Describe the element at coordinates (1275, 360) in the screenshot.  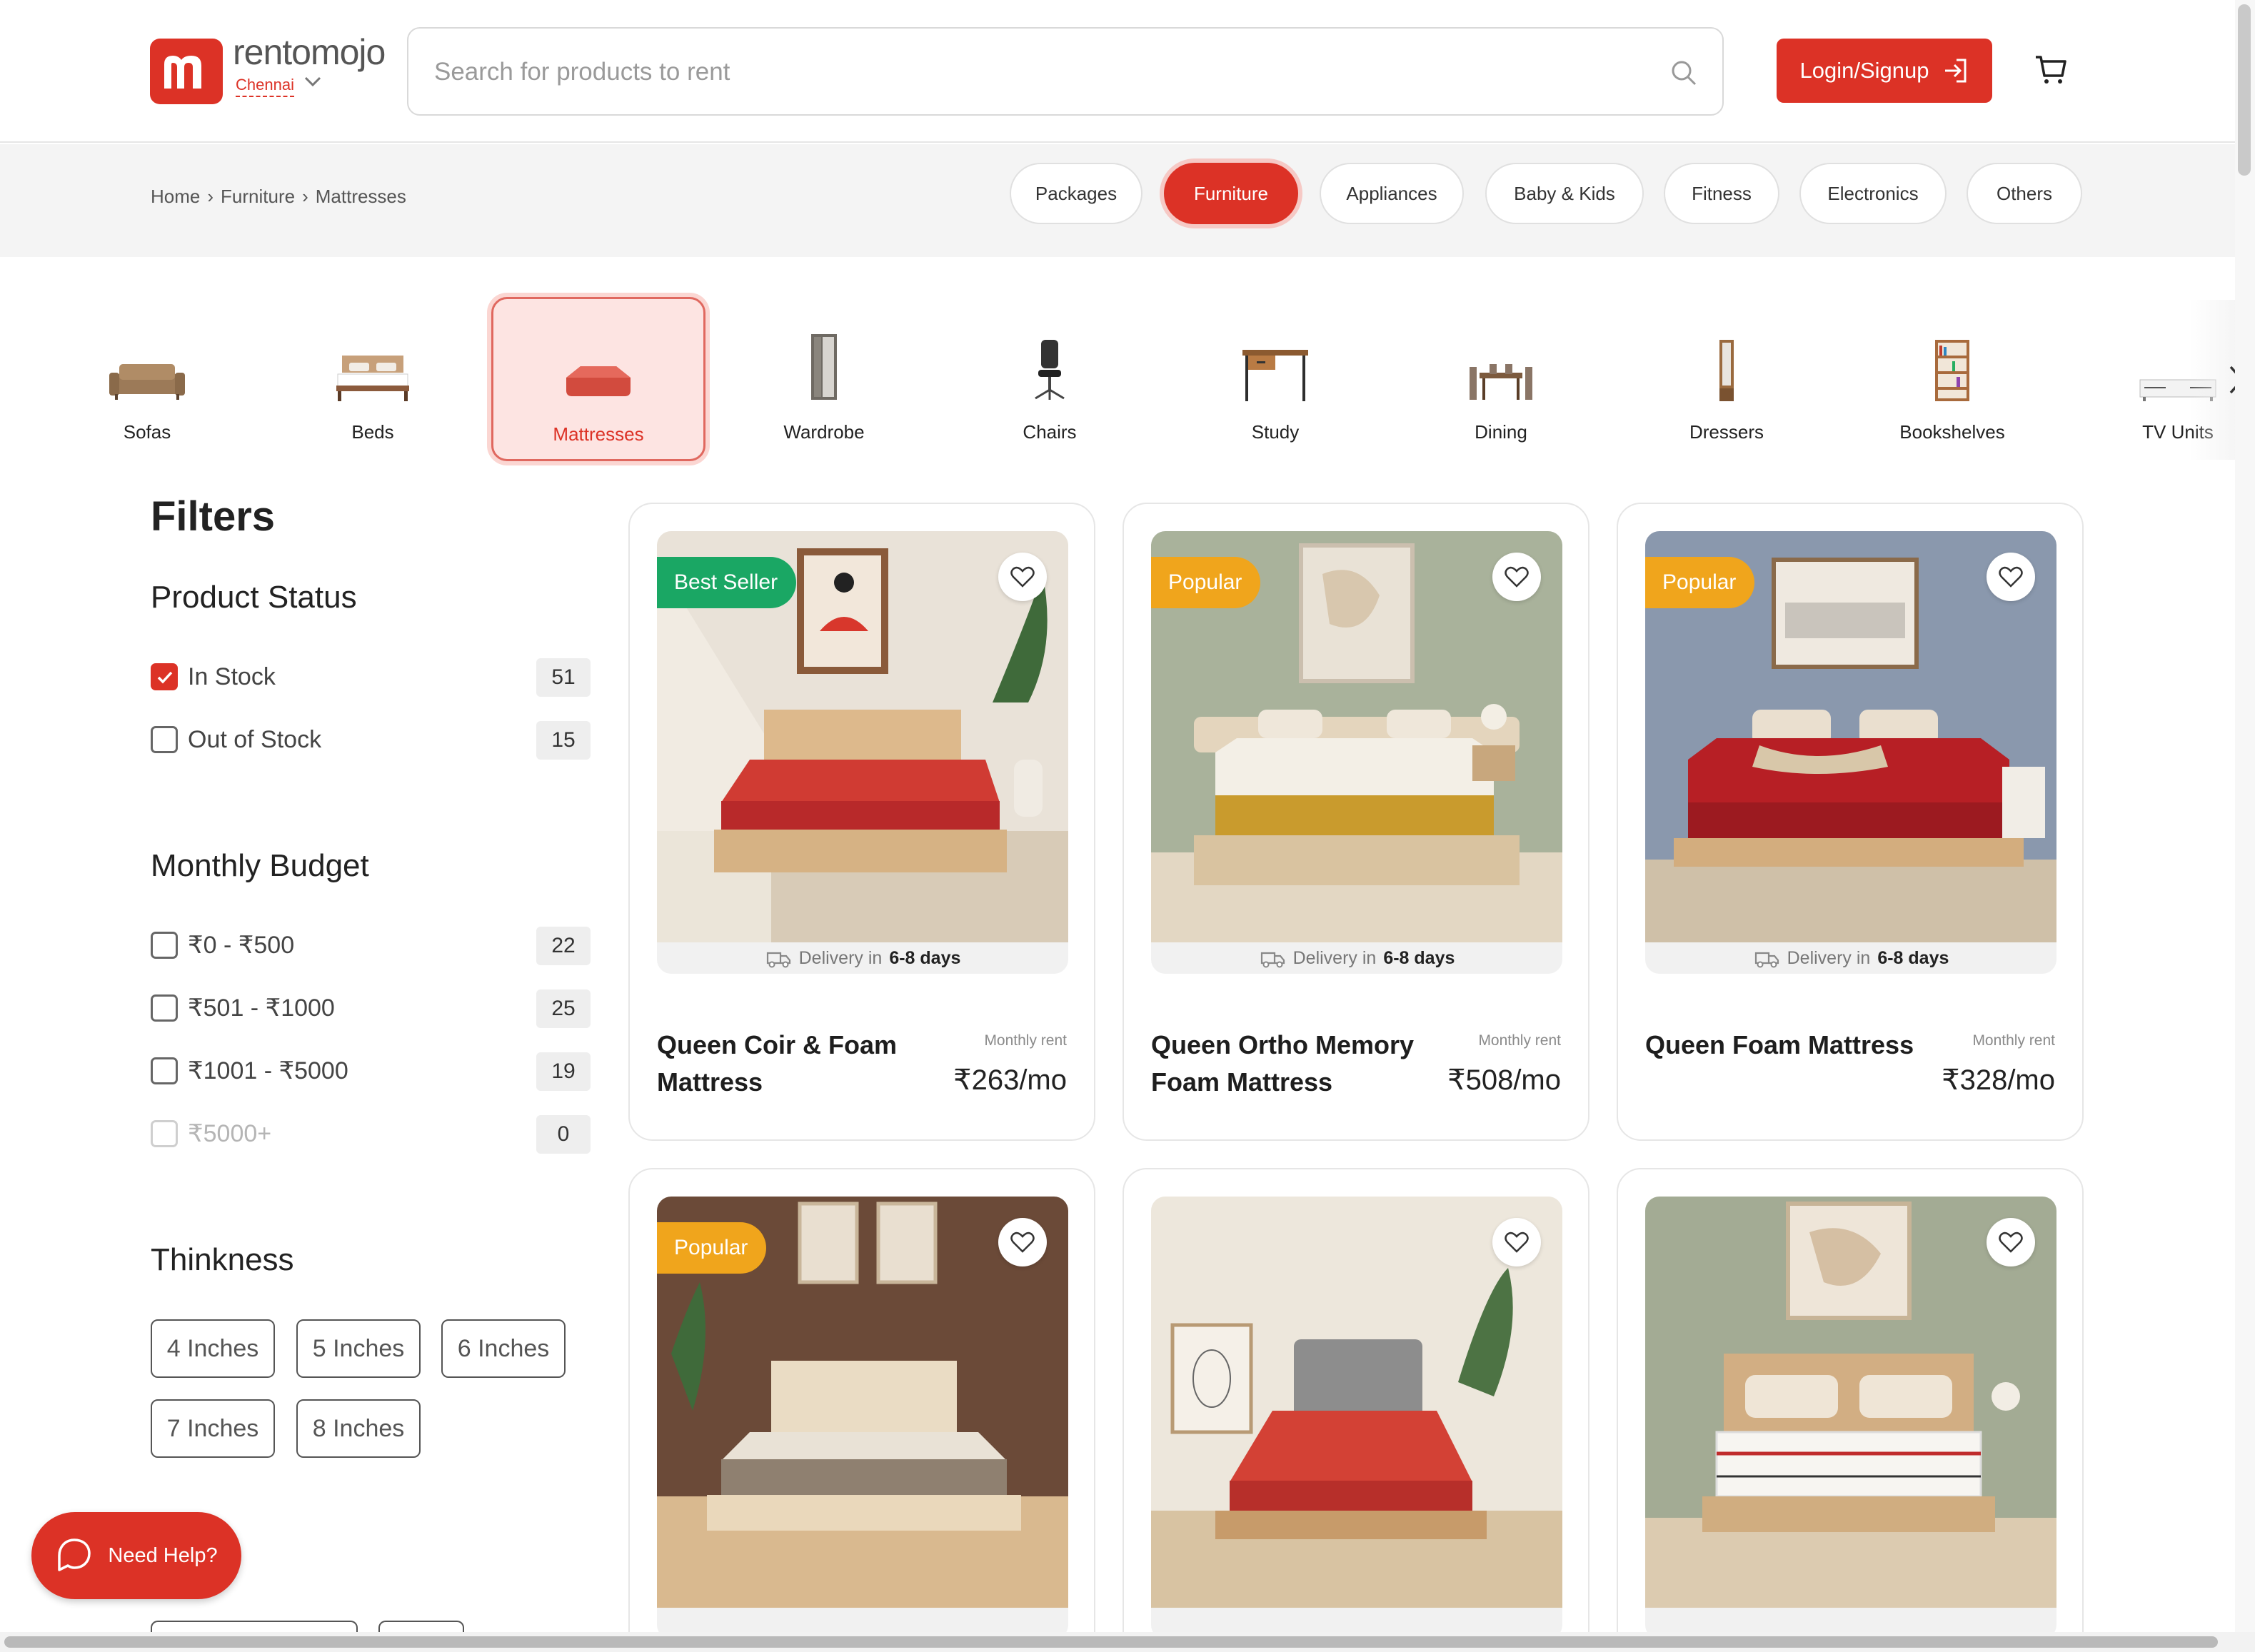
I see `study-table-icon` at that location.